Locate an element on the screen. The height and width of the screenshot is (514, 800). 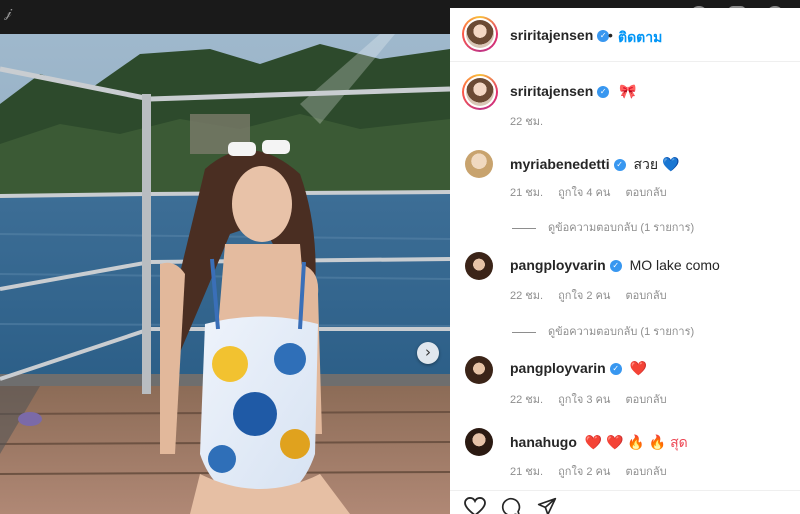
caption-time: 22 ชม. is located at coordinates (526, 122).